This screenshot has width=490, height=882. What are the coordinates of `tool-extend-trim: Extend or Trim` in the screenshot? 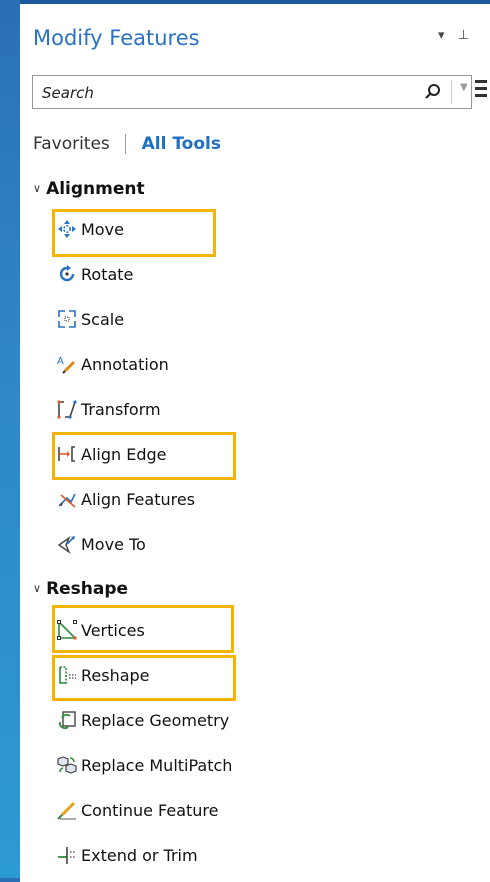 It's located at (127, 855).